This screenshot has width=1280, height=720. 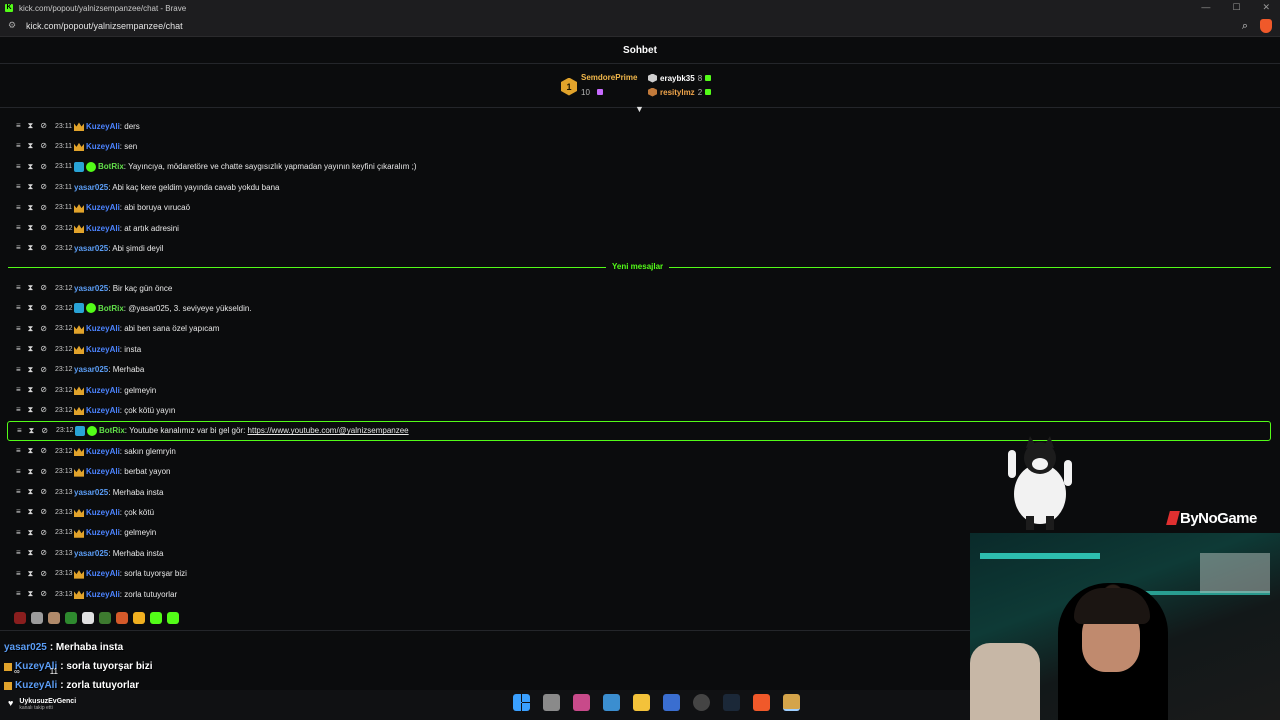 I want to click on minimize-button: —, so click(x=1205, y=7).